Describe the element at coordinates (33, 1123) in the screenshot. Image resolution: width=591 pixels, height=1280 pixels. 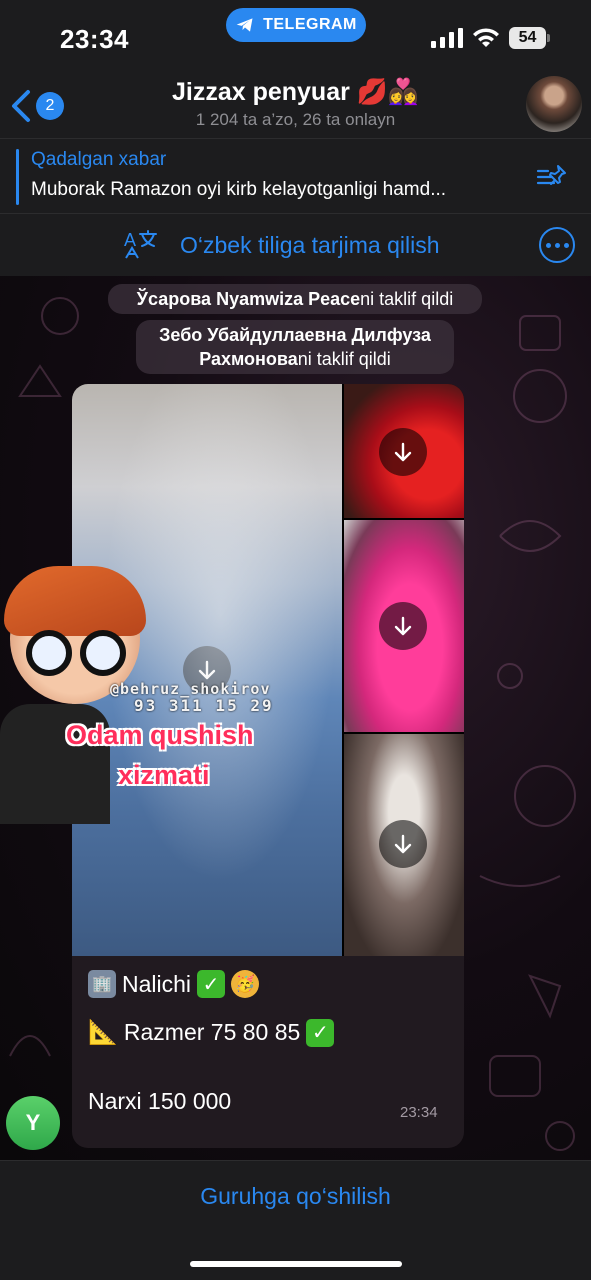
I see `sender-avatar: Y` at that location.